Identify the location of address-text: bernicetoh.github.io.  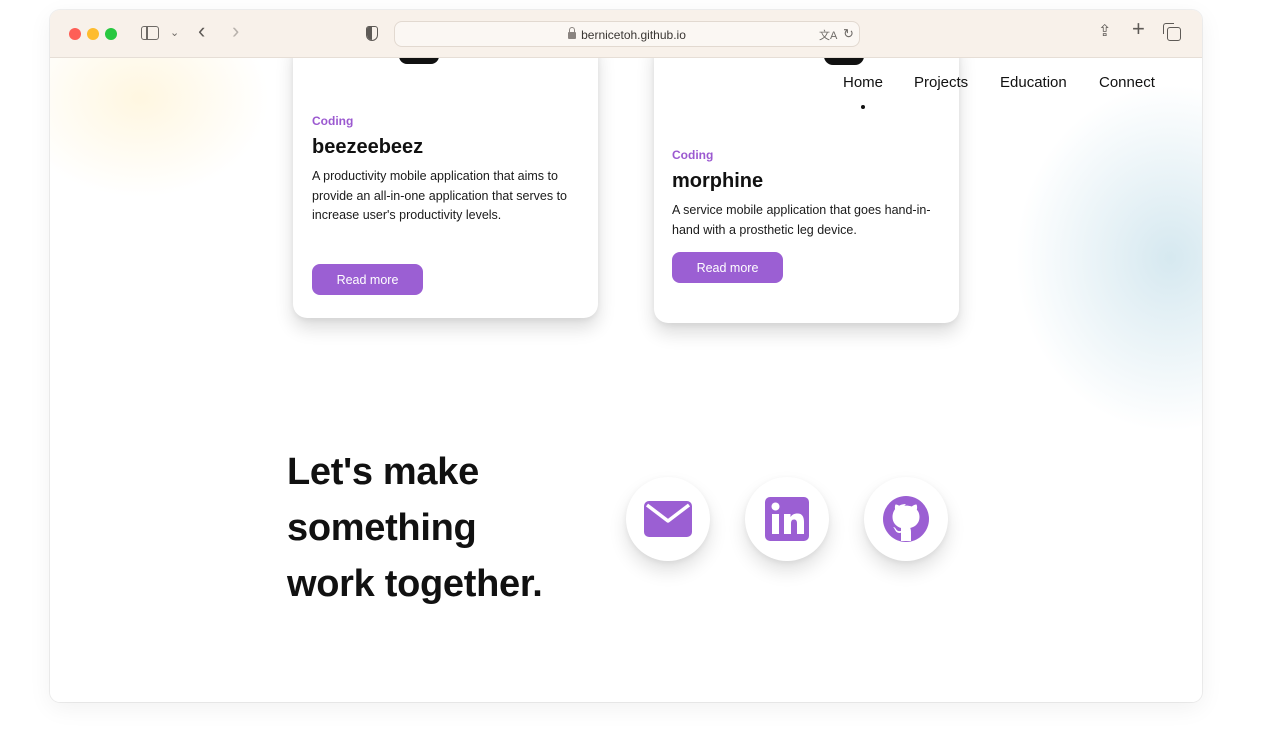
(627, 34).